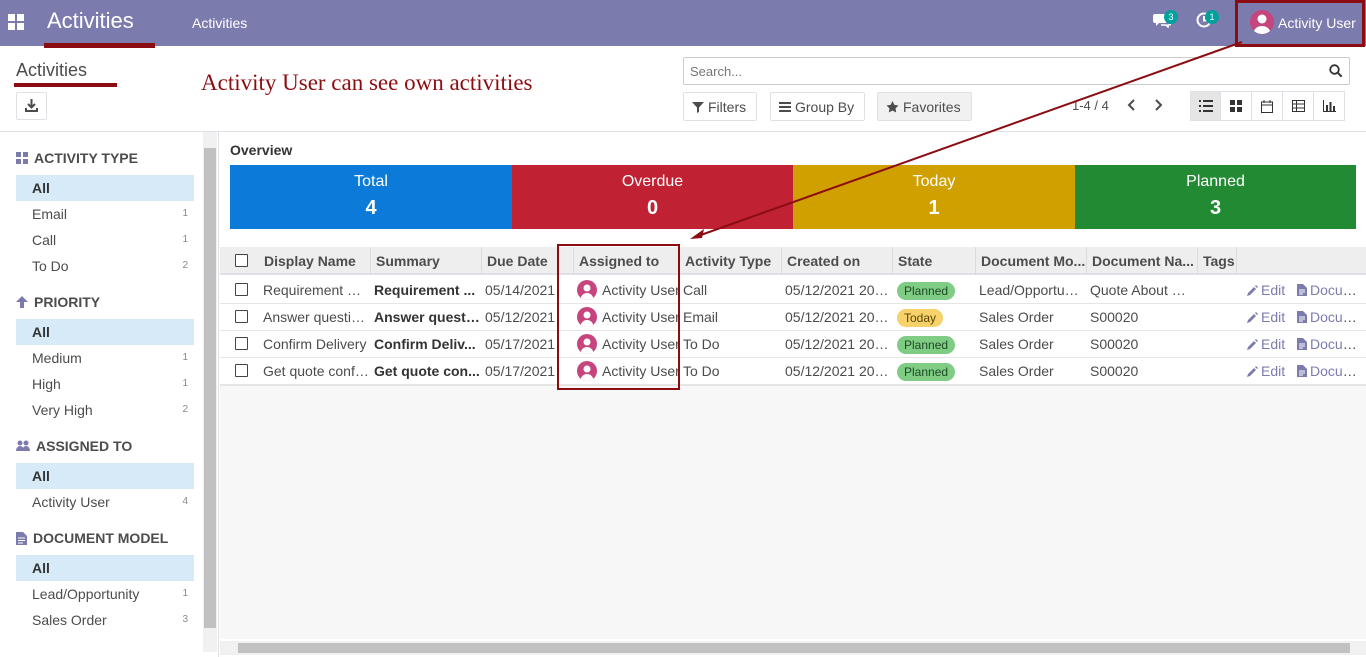 The height and width of the screenshot is (657, 1366). What do you see at coordinates (69, 620) in the screenshot?
I see `item-label: Sales Order` at bounding box center [69, 620].